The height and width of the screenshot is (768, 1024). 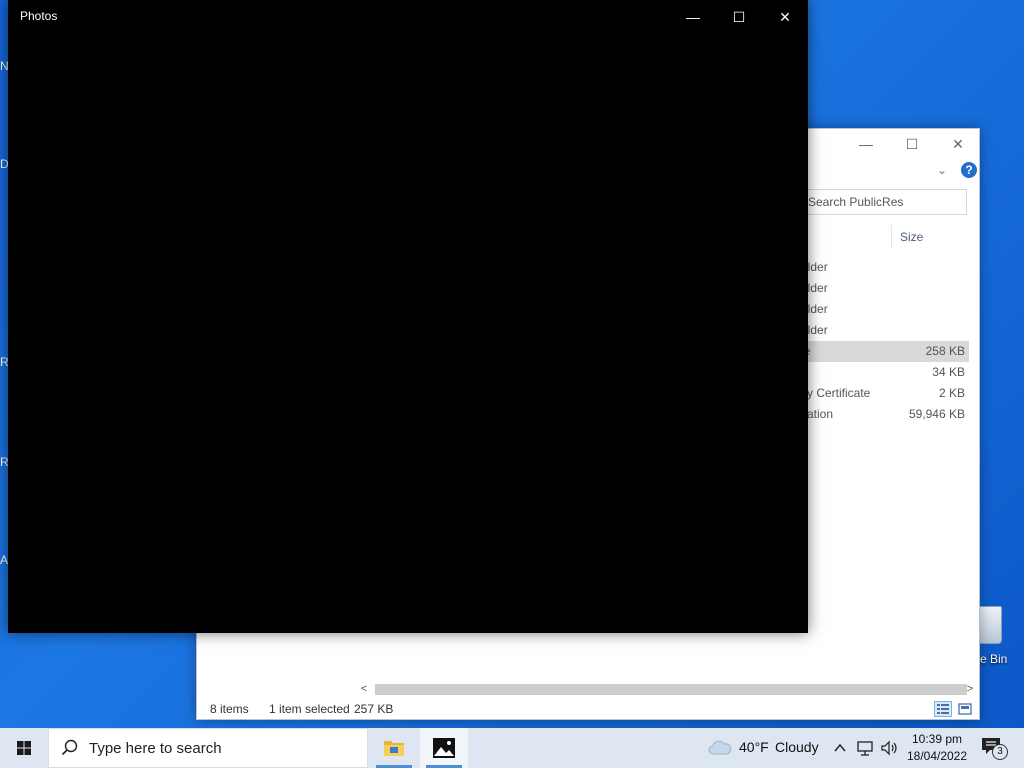 I want to click on file-row: ity Certificate 2 KB, so click(x=883, y=393).